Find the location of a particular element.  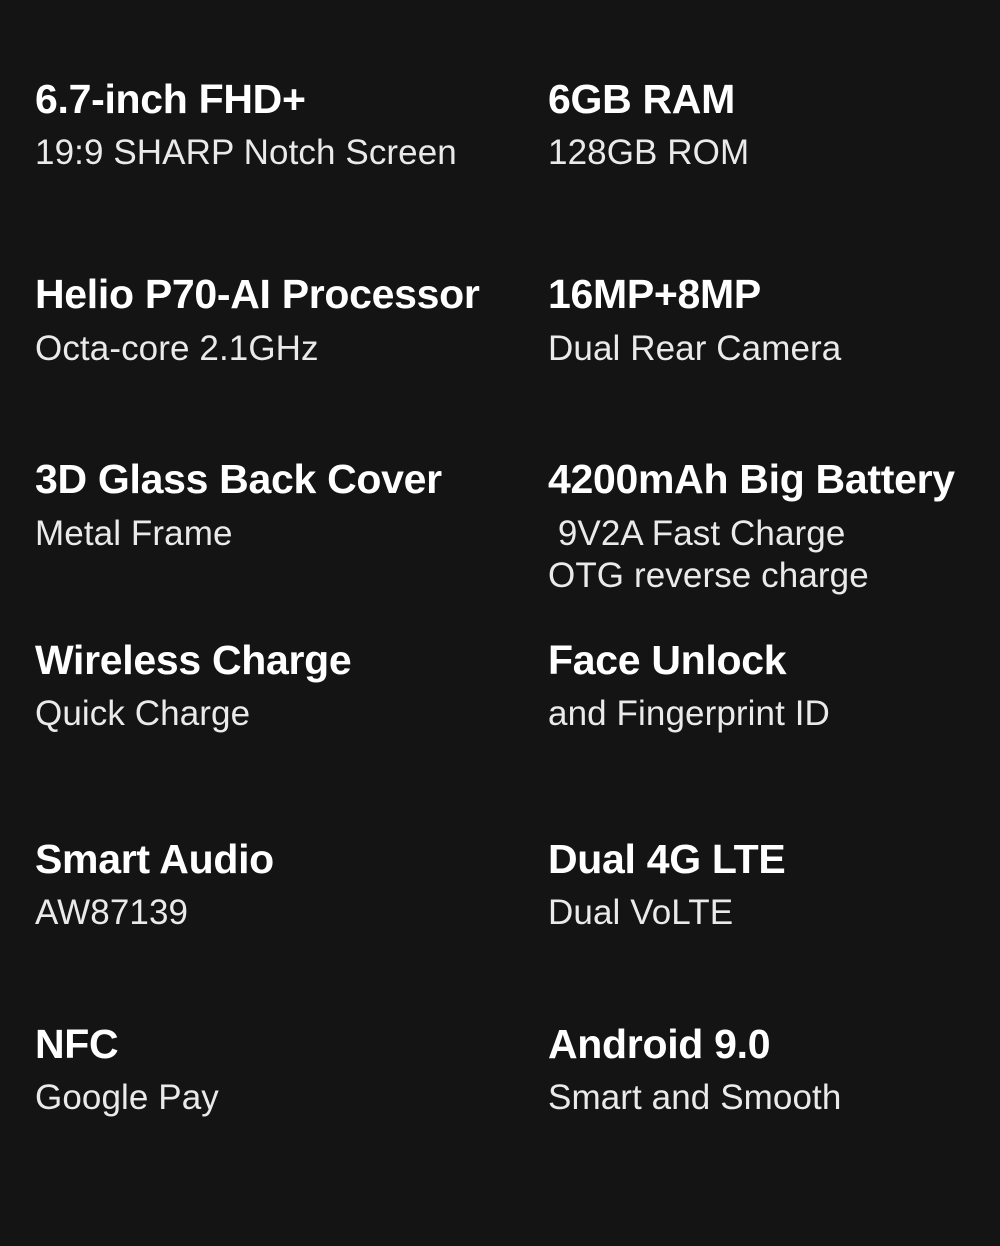

spec-title: Dual 4G LTE is located at coordinates (667, 858).